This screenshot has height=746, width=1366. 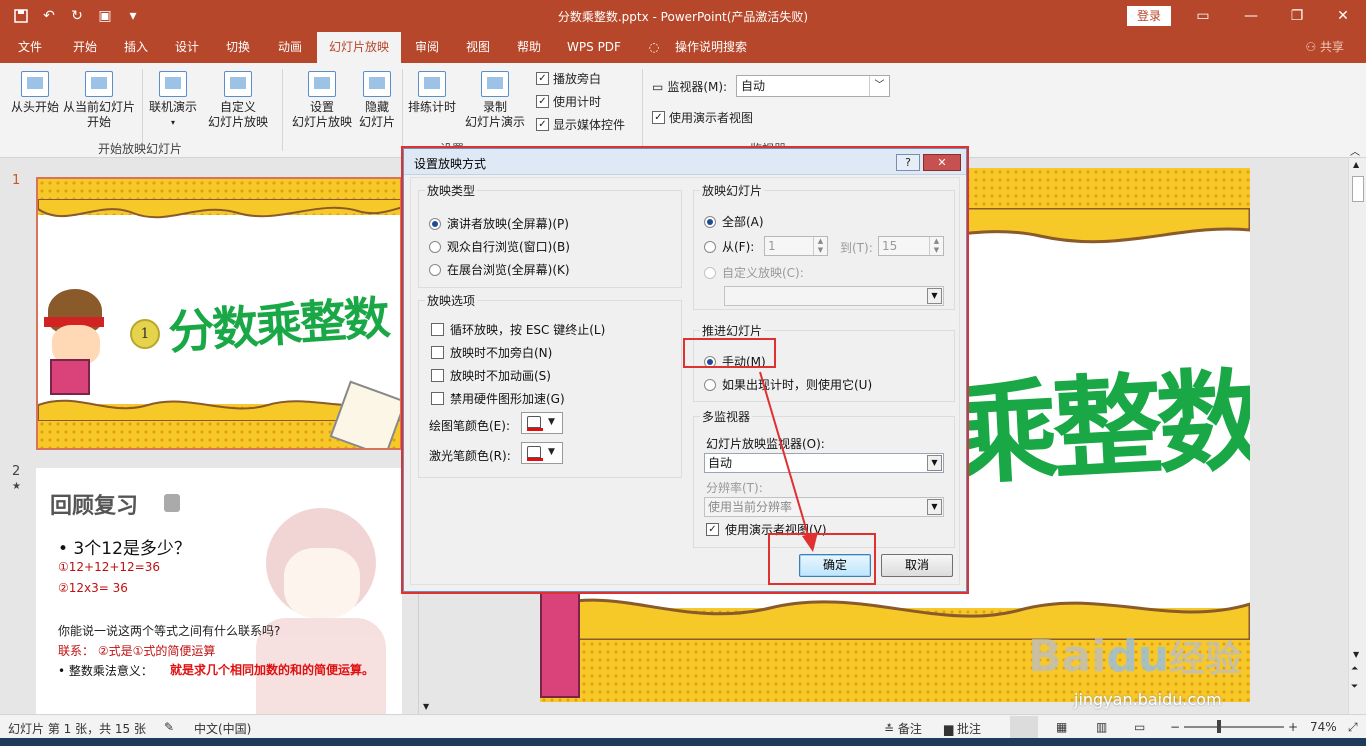 I want to click on prev-slide-icon: ⏶, so click(x=1354, y=669).